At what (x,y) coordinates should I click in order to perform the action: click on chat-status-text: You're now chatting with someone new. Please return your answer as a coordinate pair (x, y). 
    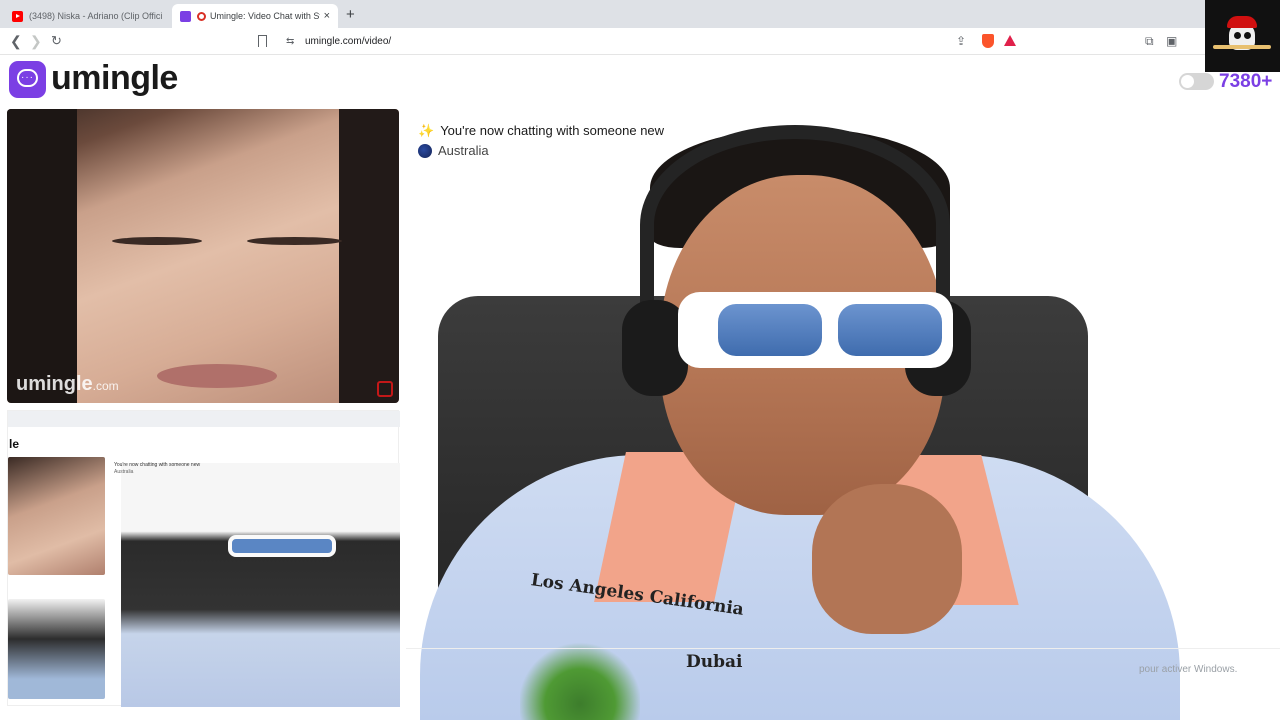
    Looking at the image, I should click on (552, 130).